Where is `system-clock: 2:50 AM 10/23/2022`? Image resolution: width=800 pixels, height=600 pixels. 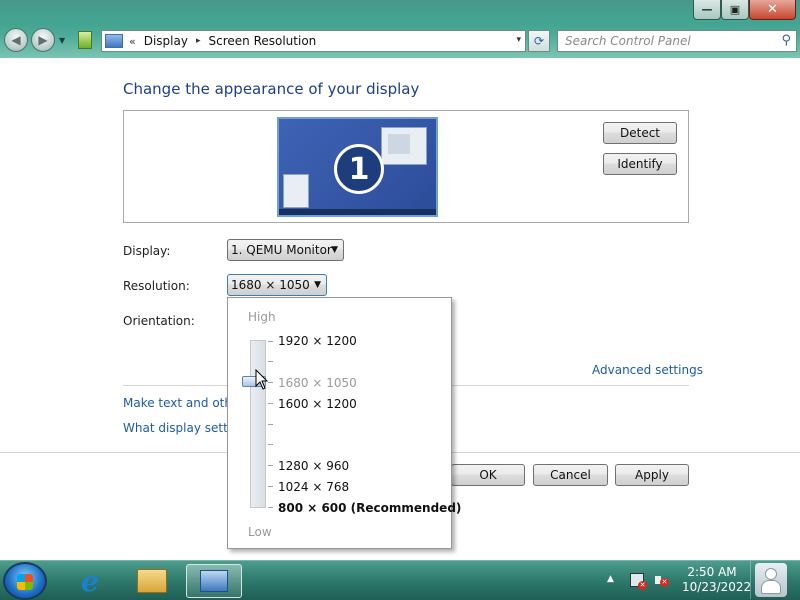 system-clock: 2:50 AM 10/23/2022 is located at coordinates (717, 580).